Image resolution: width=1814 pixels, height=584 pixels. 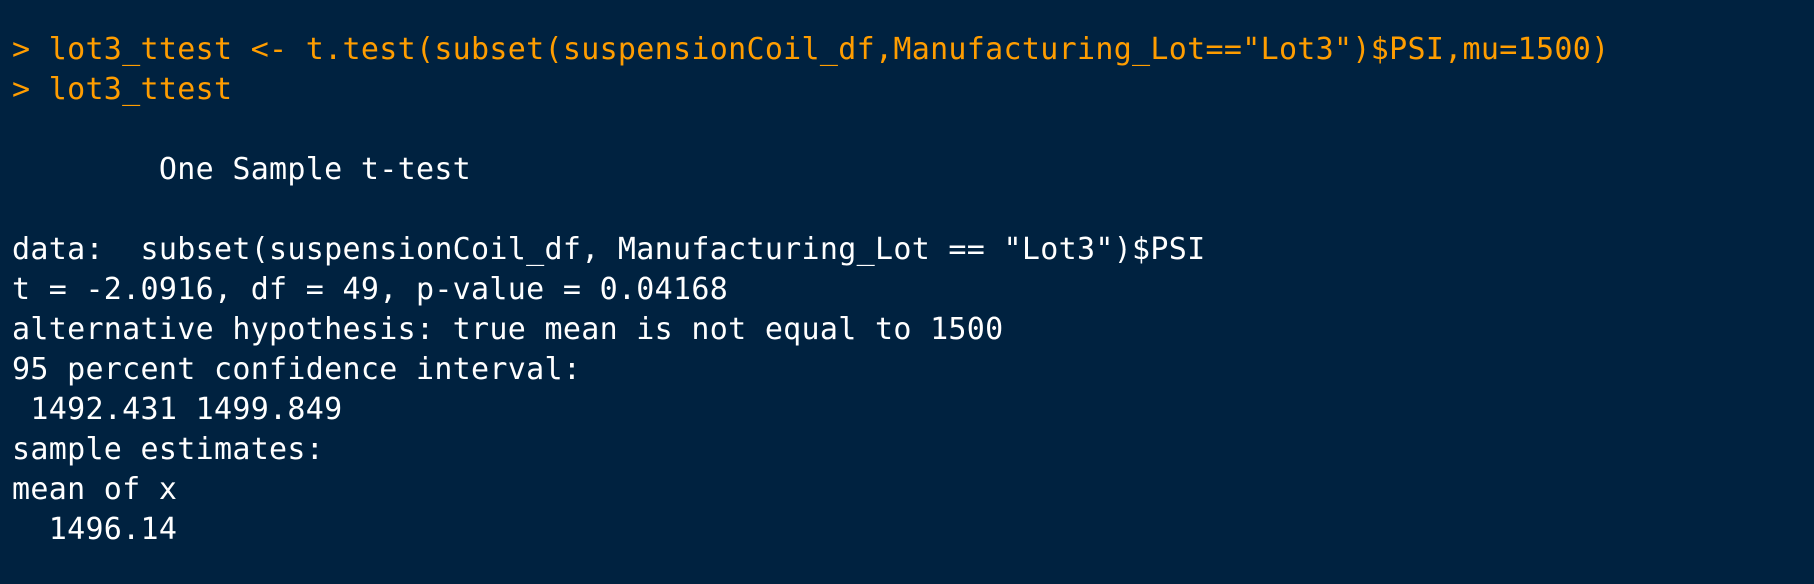 I want to click on estimate-name: mean of x, so click(x=104, y=489).